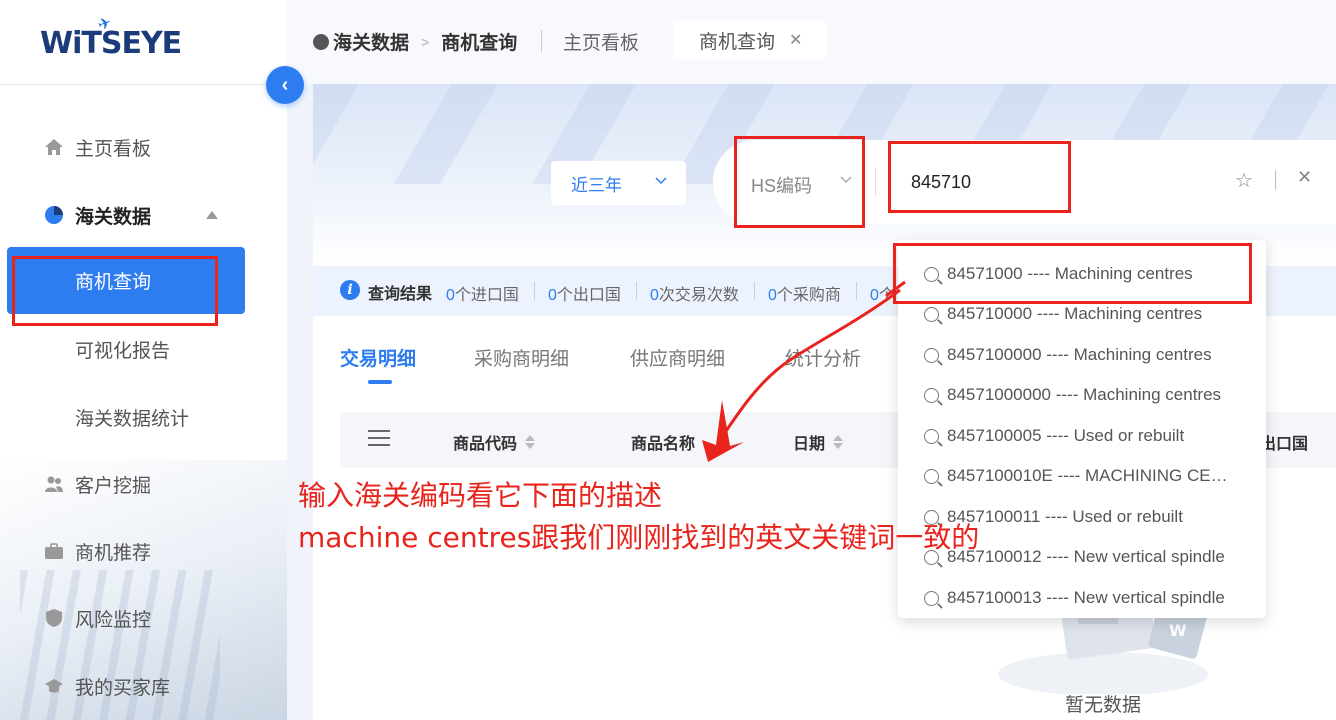  Describe the element at coordinates (54, 618) in the screenshot. I see `shield-icon` at that location.